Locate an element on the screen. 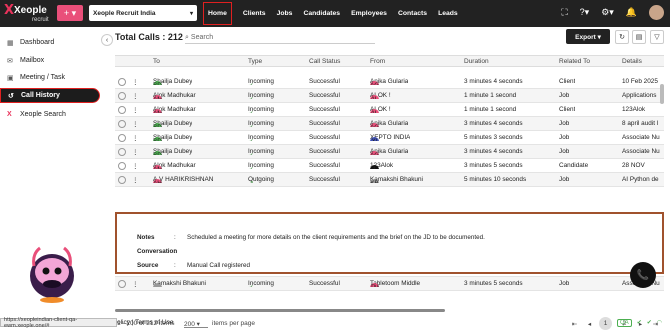 Image resolution: width=670 pixels, height=333 pixels. details-cell: Applications is located at coordinates (643, 95).